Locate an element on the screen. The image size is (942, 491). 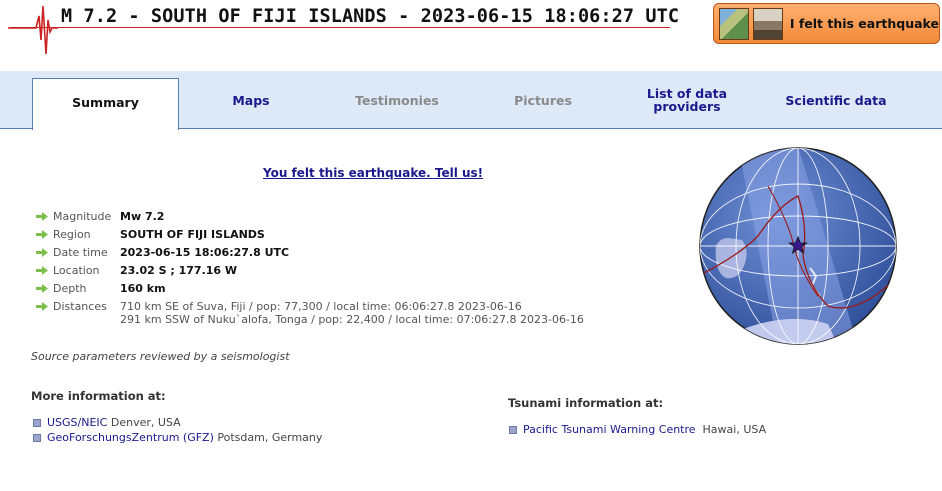
param-row-location: Location 23.02 S ; 177.16 W is located at coordinates (310, 273).